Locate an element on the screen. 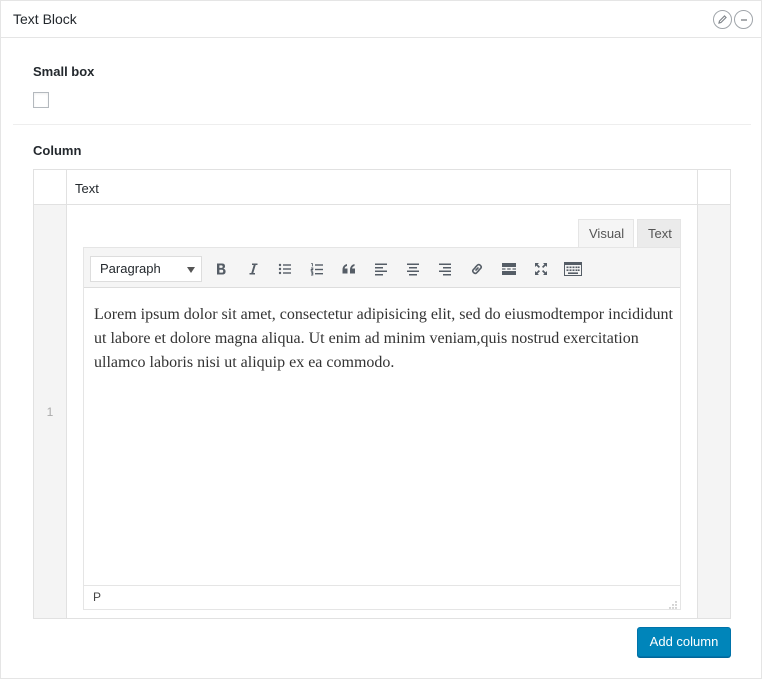 Image resolution: width=762 pixels, height=679 pixels. panel-header: Text Block is located at coordinates (381, 19).